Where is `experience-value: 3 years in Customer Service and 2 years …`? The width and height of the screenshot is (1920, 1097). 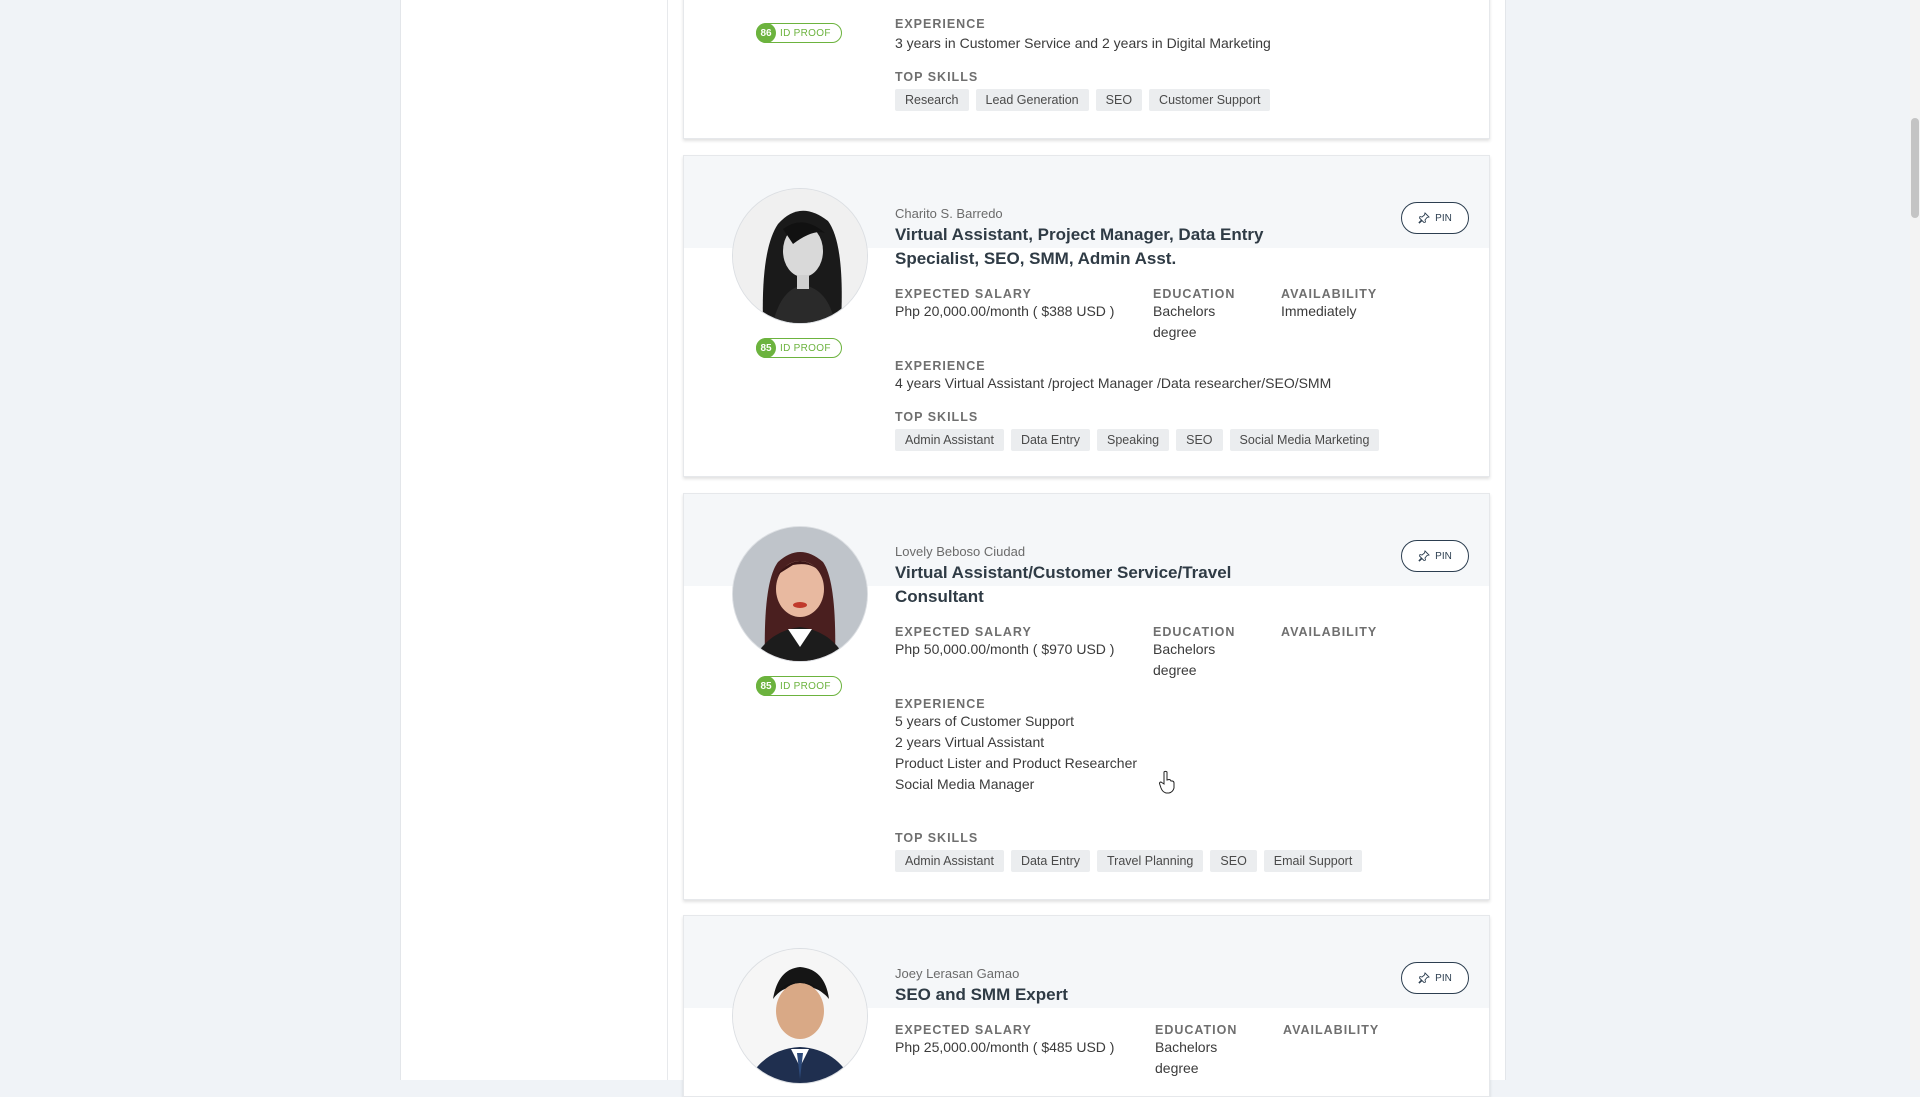 experience-value: 3 years in Customer Service and 2 years … is located at coordinates (1083, 43).